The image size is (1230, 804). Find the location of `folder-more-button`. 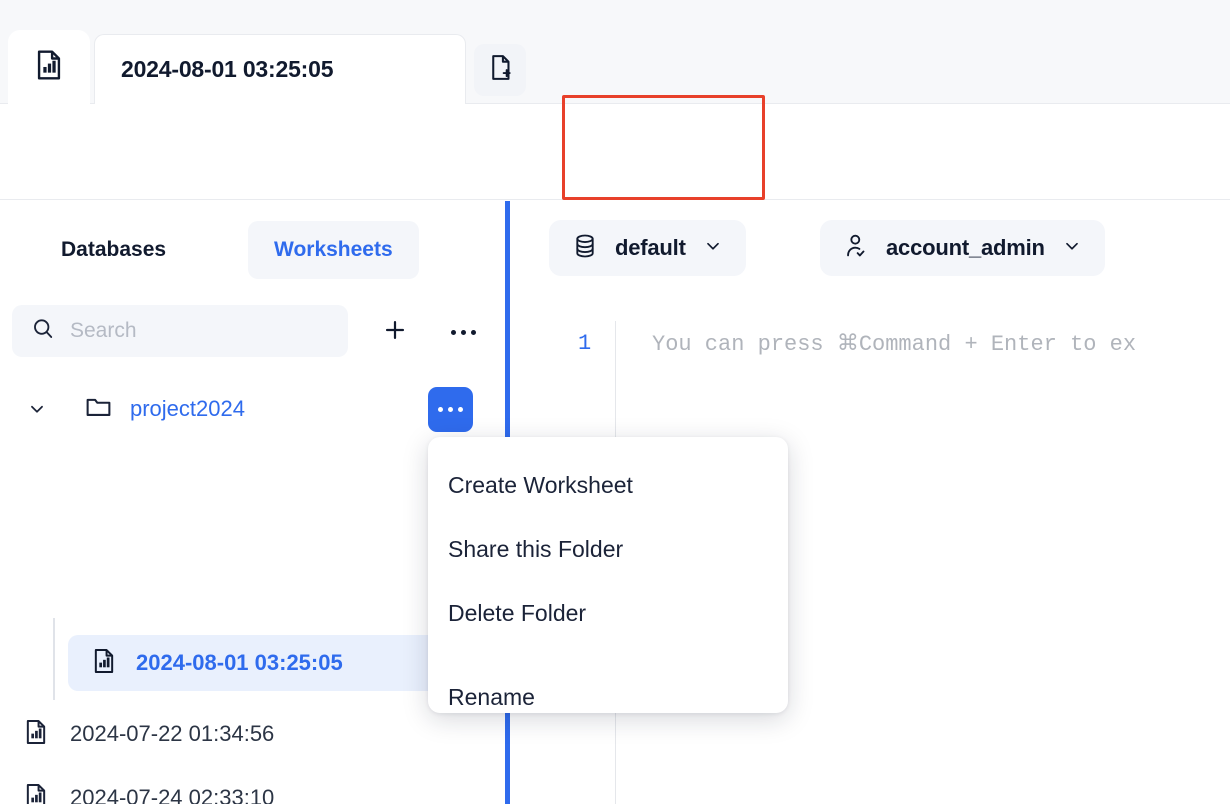

folder-more-button is located at coordinates (450, 409).